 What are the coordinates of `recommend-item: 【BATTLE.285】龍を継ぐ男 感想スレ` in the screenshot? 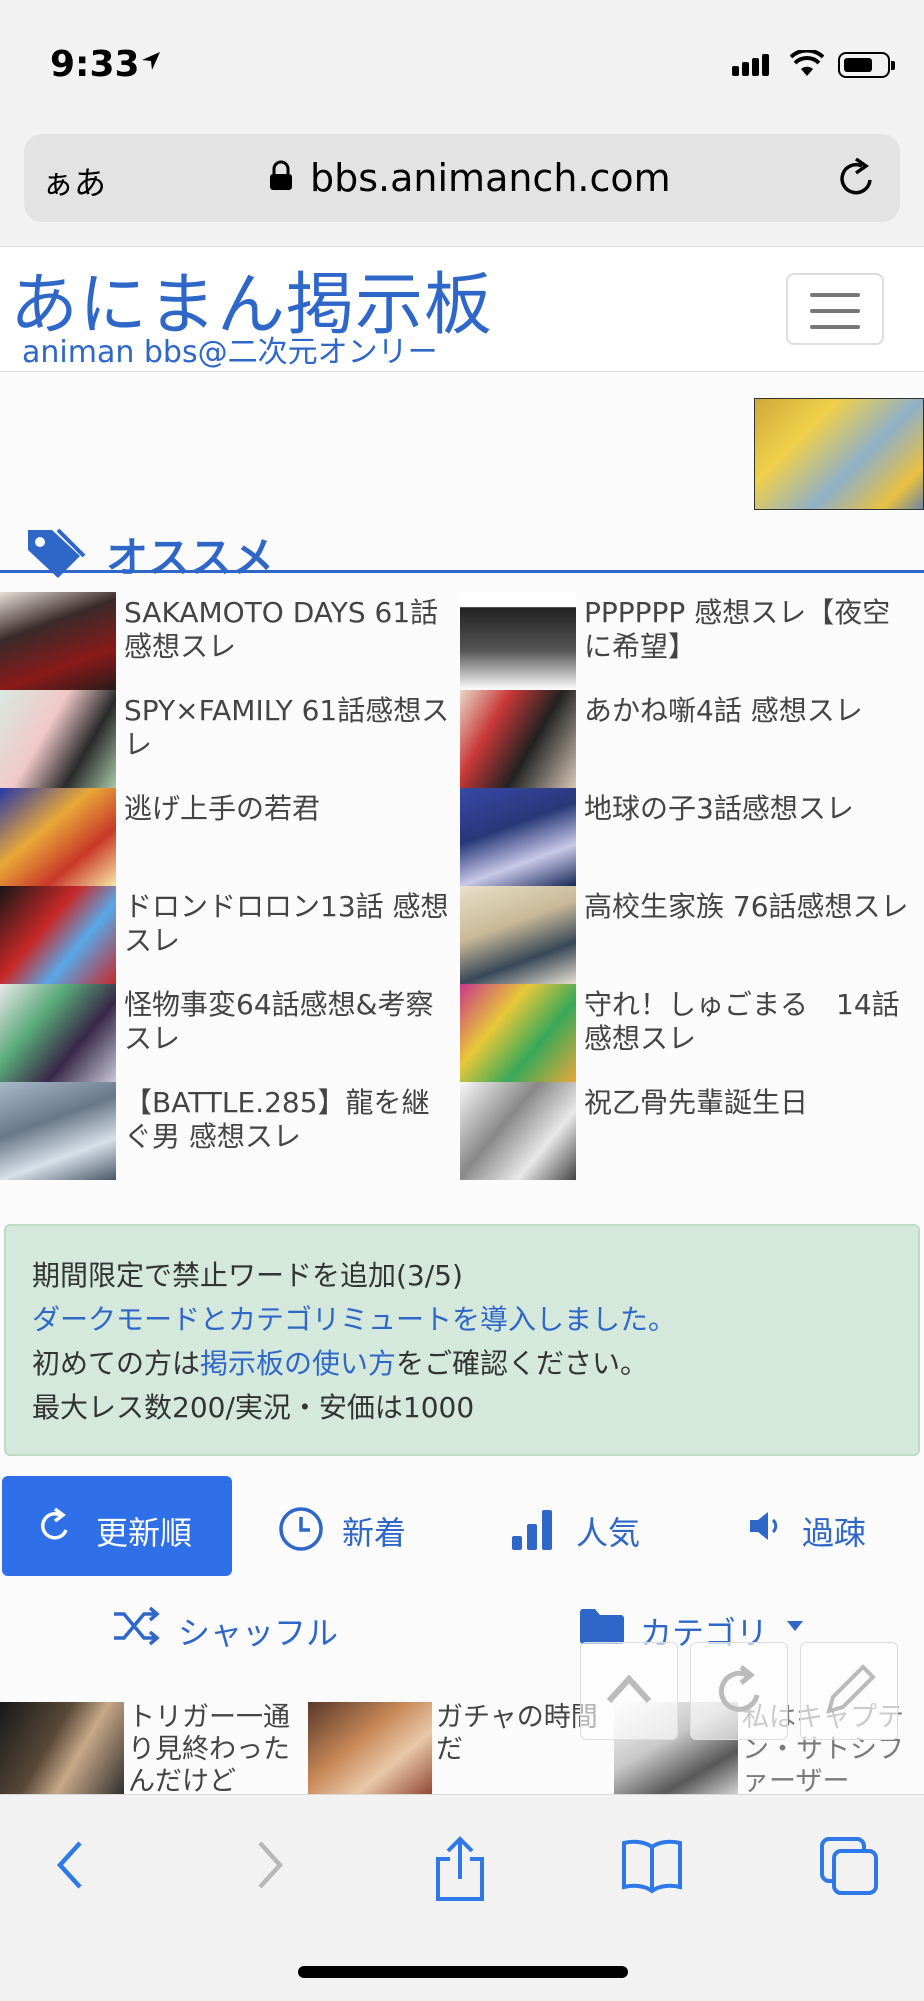 It's located at (230, 1131).